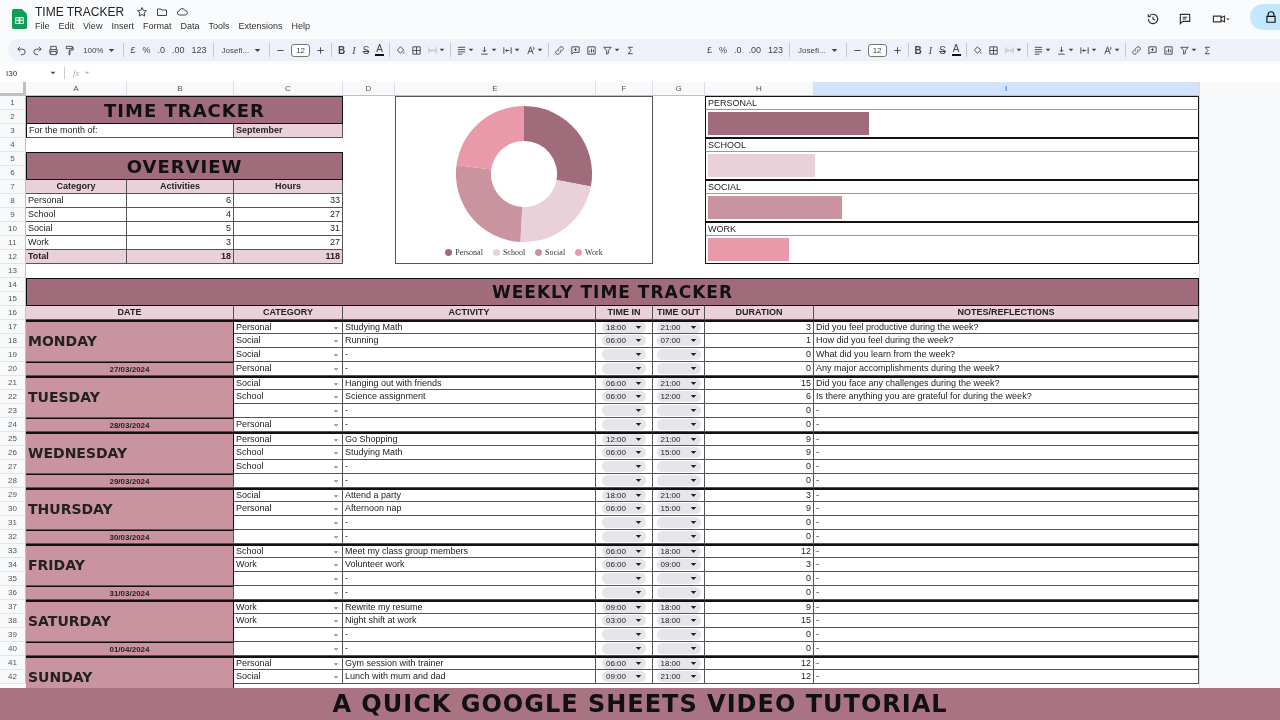  What do you see at coordinates (432, 50) in the screenshot?
I see `merge-cells-icon` at bounding box center [432, 50].